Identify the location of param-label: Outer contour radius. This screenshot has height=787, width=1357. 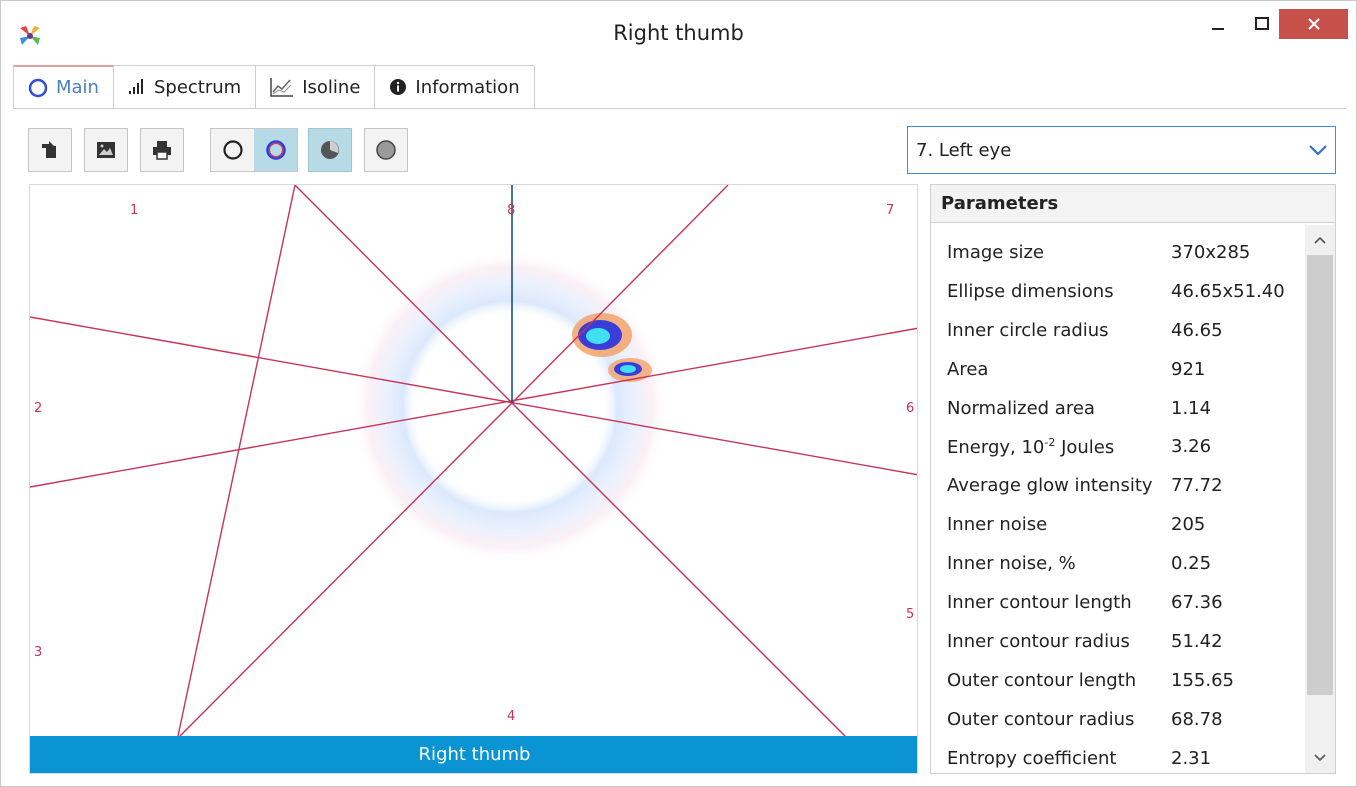
(1041, 719).